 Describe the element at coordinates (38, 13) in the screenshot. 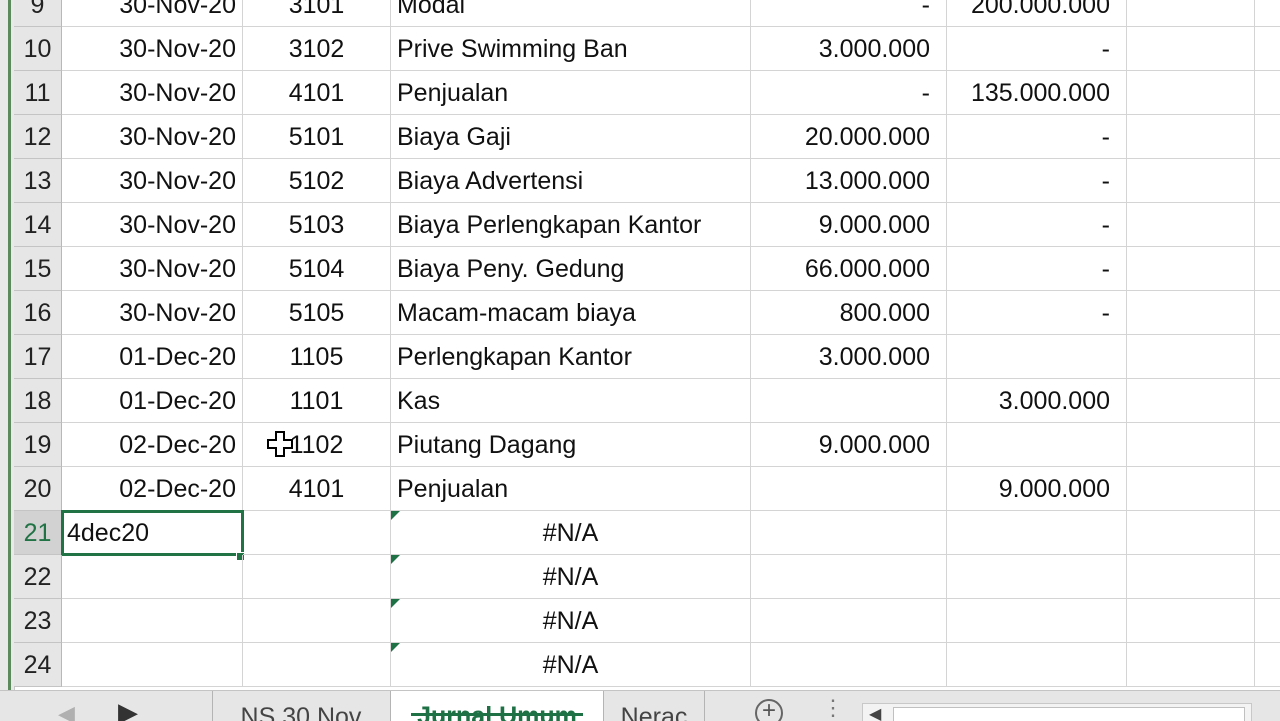

I see `row-header: 9` at that location.